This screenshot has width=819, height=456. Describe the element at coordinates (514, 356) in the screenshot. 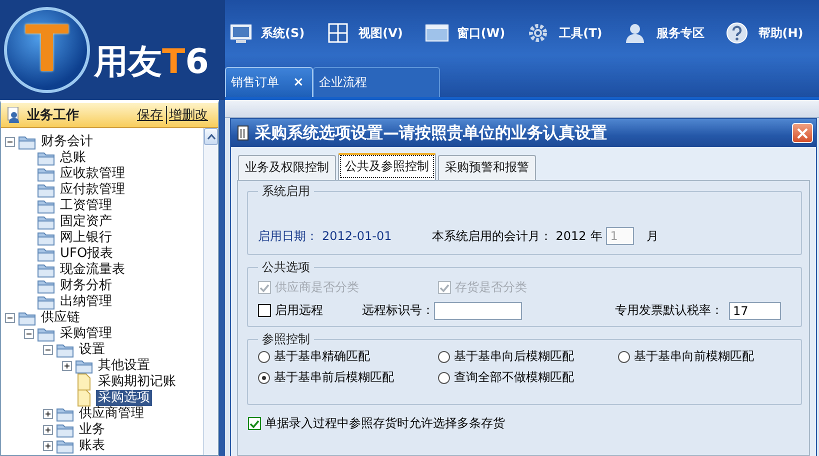

I see `radio-label: 基于基串向后模糊匹配` at that location.